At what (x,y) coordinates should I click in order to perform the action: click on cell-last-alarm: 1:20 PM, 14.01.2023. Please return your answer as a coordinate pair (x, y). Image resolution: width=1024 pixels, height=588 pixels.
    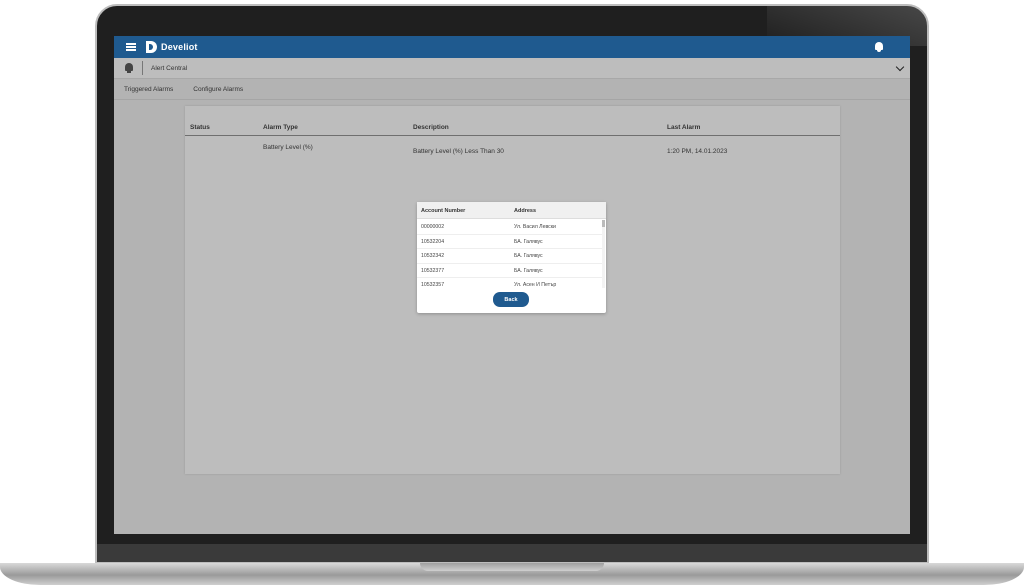
    Looking at the image, I should click on (697, 151).